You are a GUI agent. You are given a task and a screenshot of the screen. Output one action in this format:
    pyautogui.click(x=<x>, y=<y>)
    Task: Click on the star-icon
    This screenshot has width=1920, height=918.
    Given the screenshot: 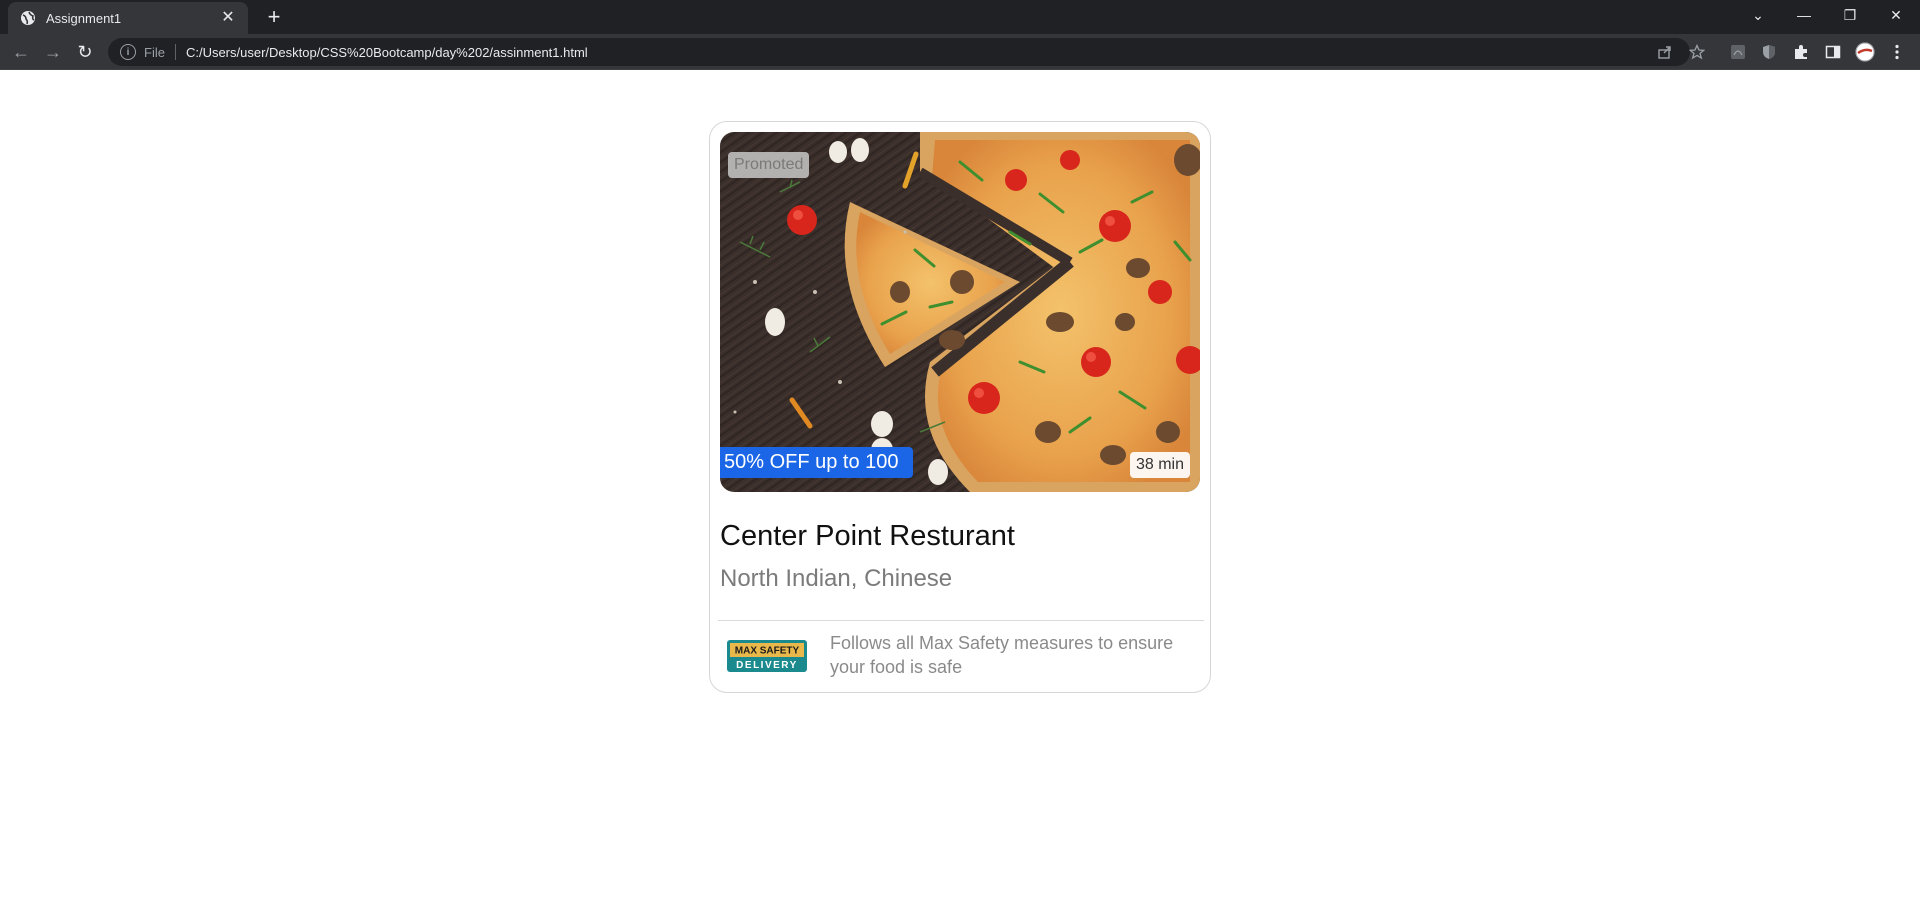 What is the action you would take?
    pyautogui.click(x=1697, y=52)
    